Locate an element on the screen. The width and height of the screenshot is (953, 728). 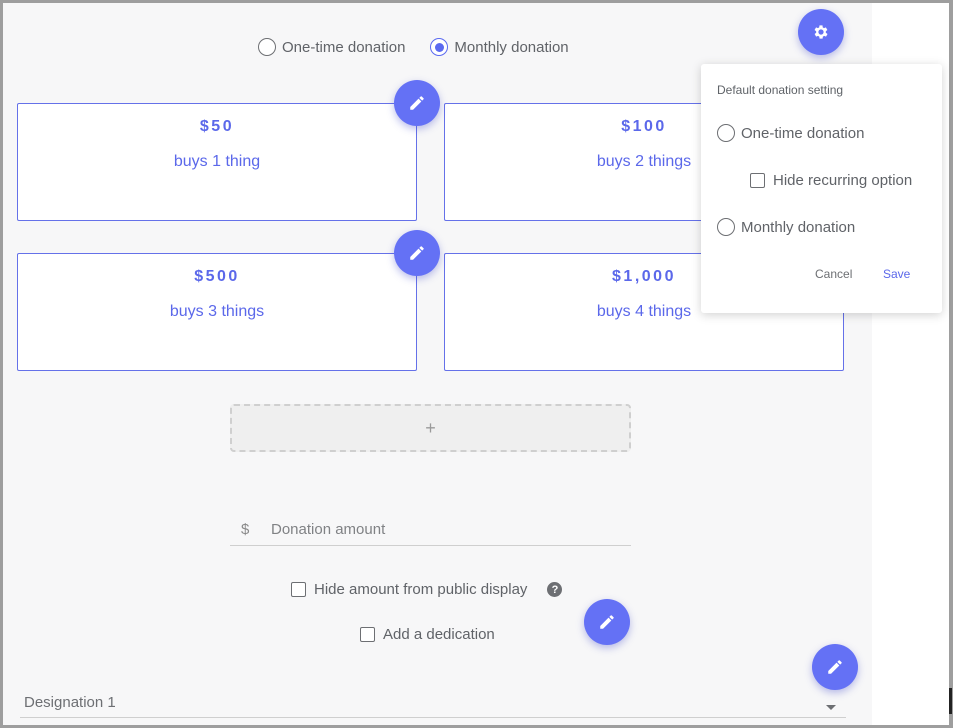
add-dedication-checkbox is located at coordinates (367, 634).